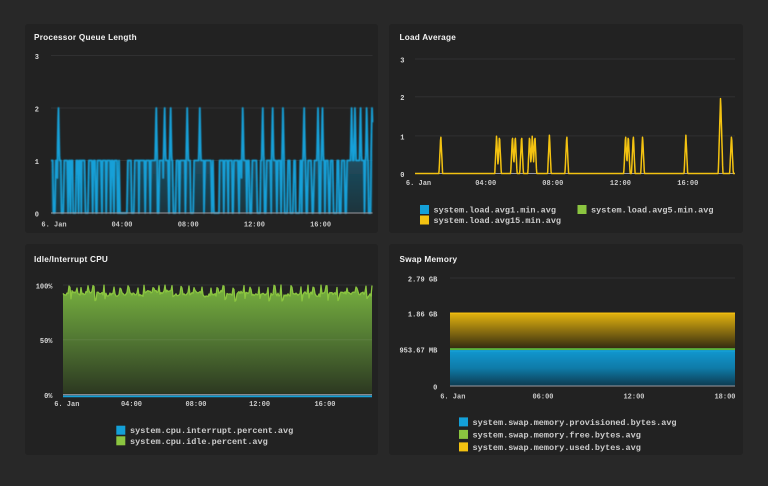 This screenshot has width=768, height=486. I want to click on svg-text: 100%, so click(45, 287).